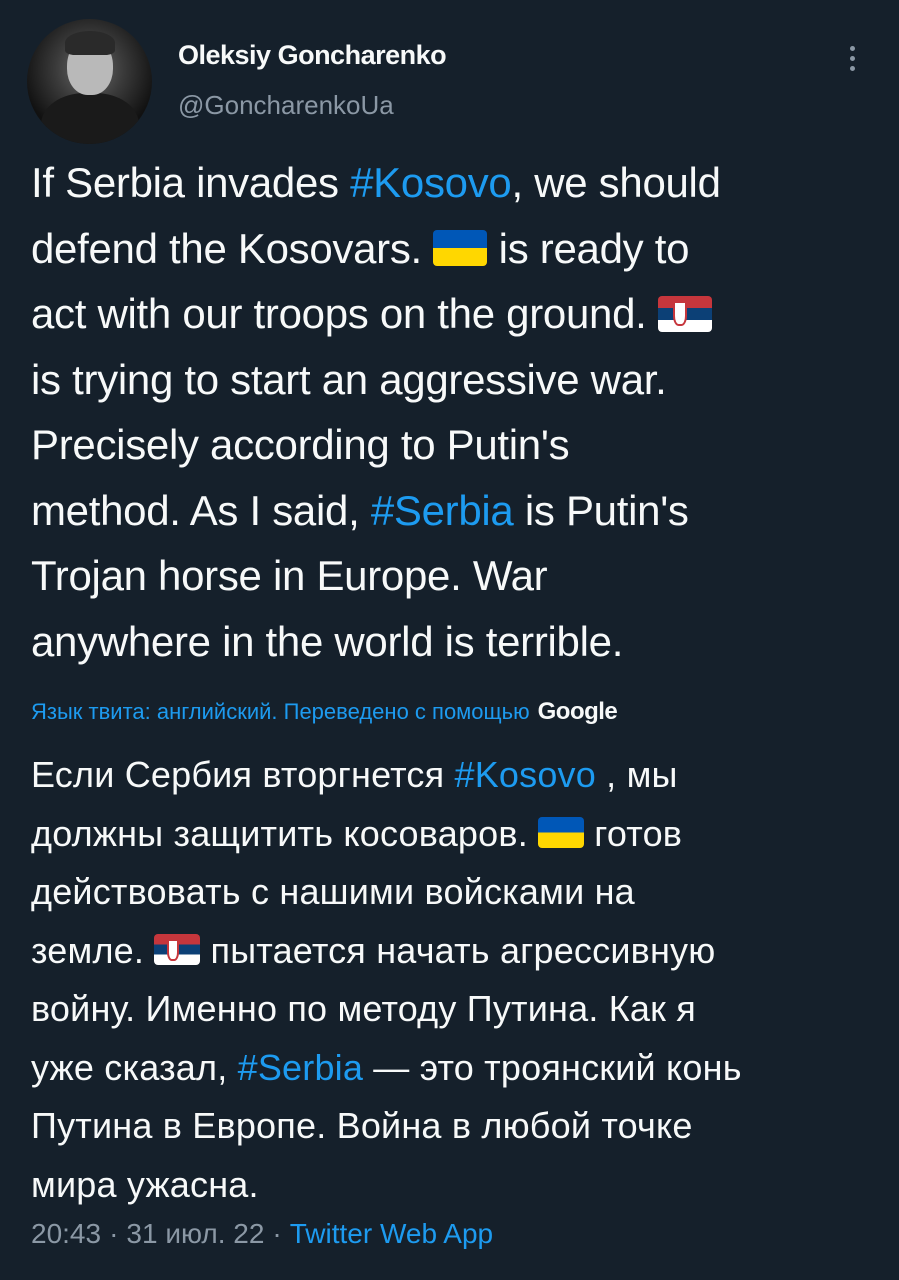  I want to click on avatar-body-shape, so click(90, 118).